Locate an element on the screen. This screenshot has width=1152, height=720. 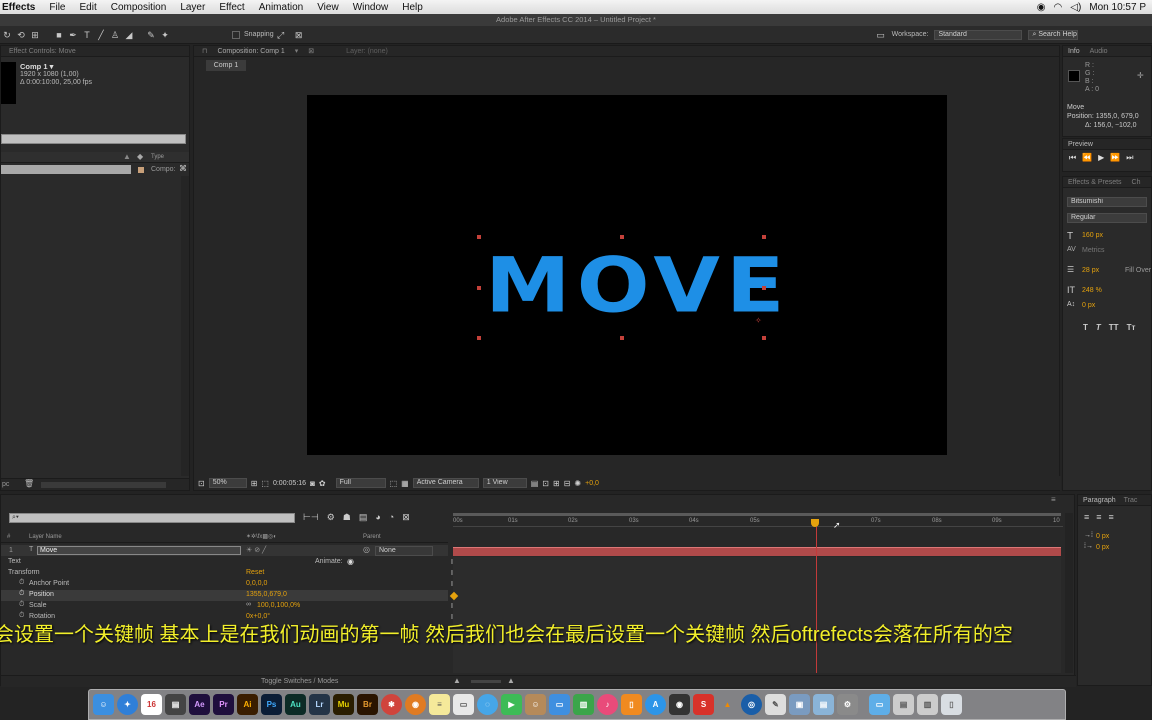
indent-first-value: 0 px is located at coordinates (1102, 547).